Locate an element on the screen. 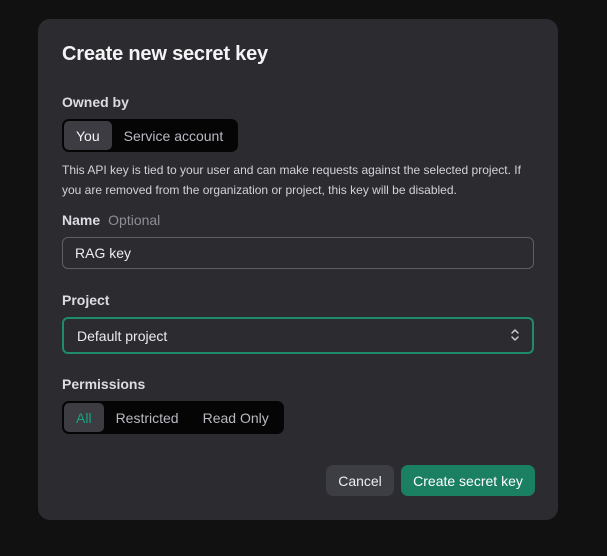 This screenshot has width=607, height=556. permissions-label: Permissions is located at coordinates (104, 384).